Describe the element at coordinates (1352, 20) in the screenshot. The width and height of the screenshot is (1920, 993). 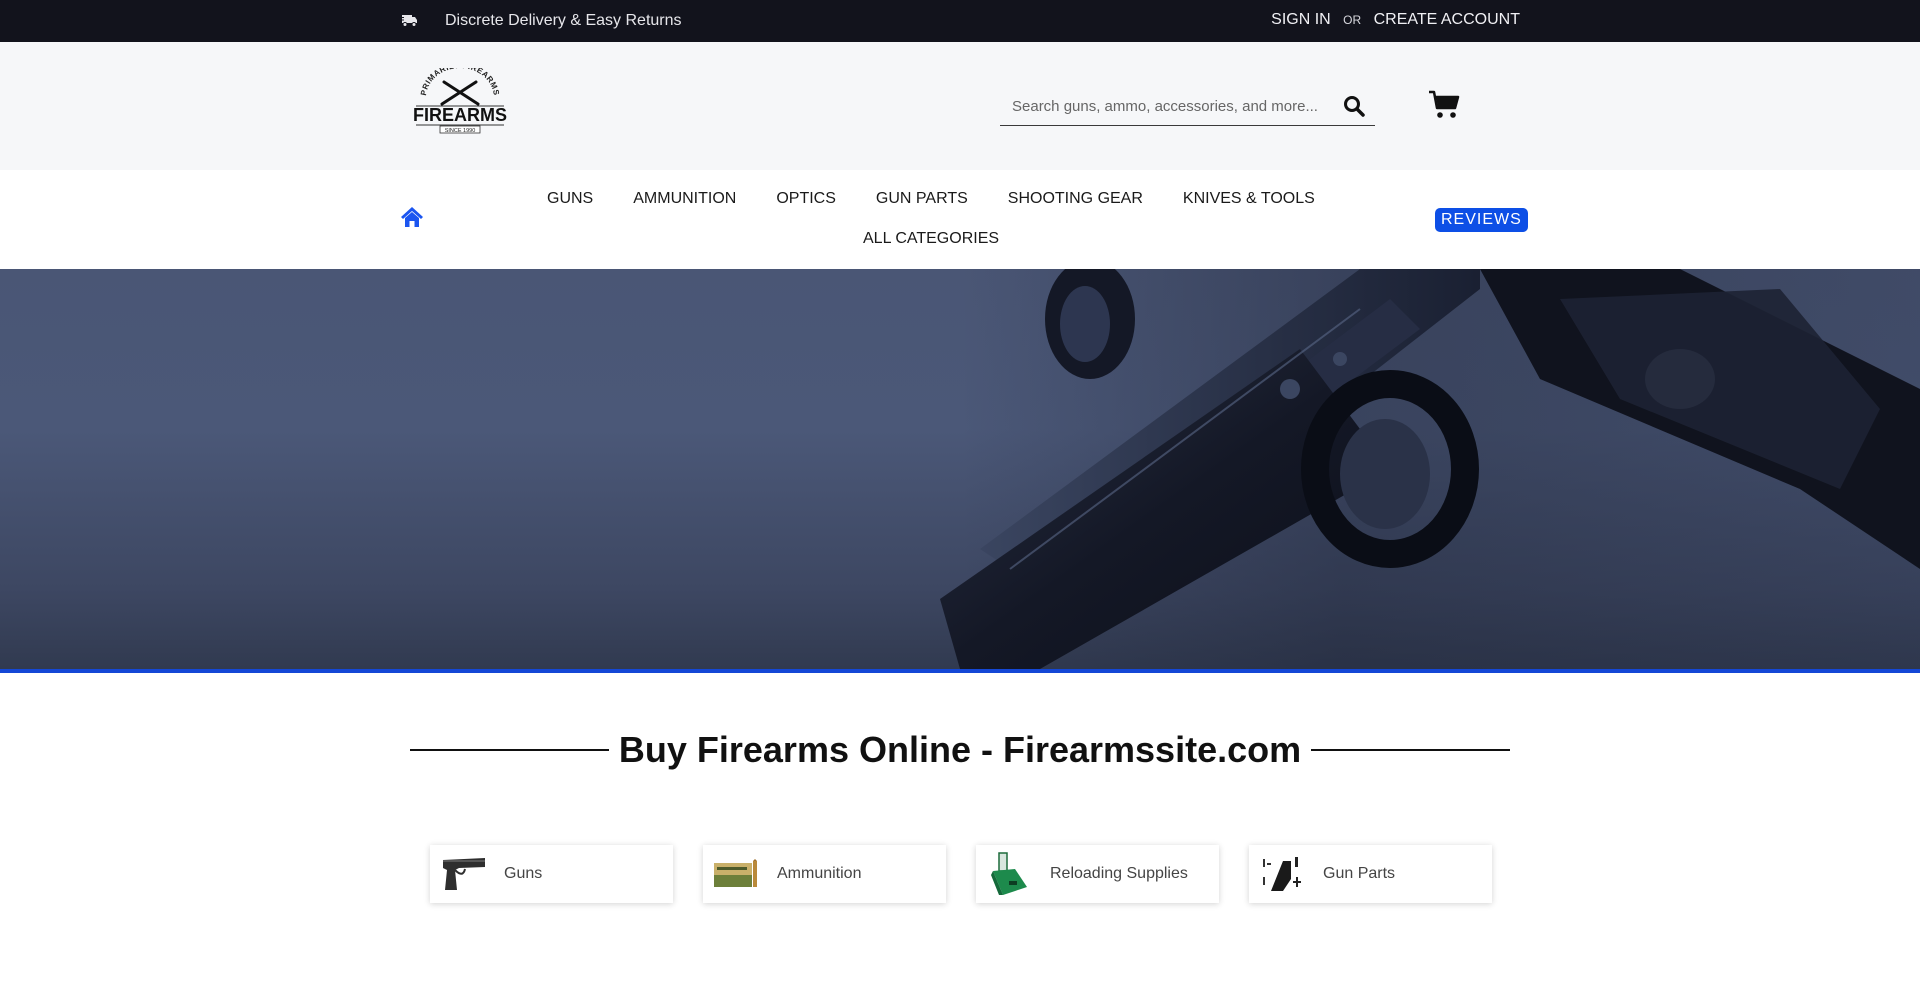
I see `or-separator: OR` at that location.